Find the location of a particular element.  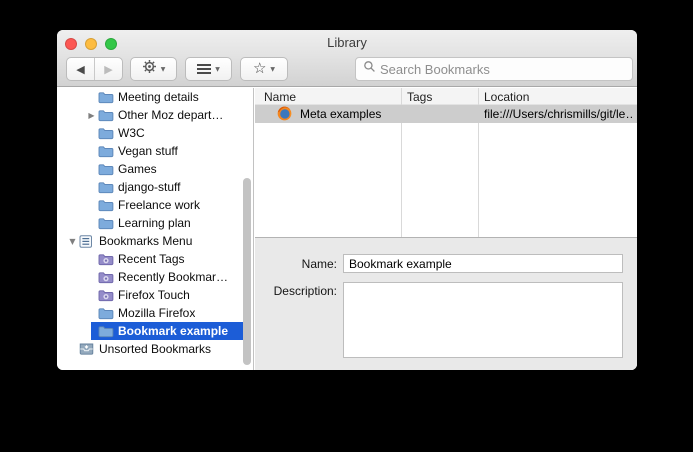

list-view-icon is located at coordinates (204, 69).